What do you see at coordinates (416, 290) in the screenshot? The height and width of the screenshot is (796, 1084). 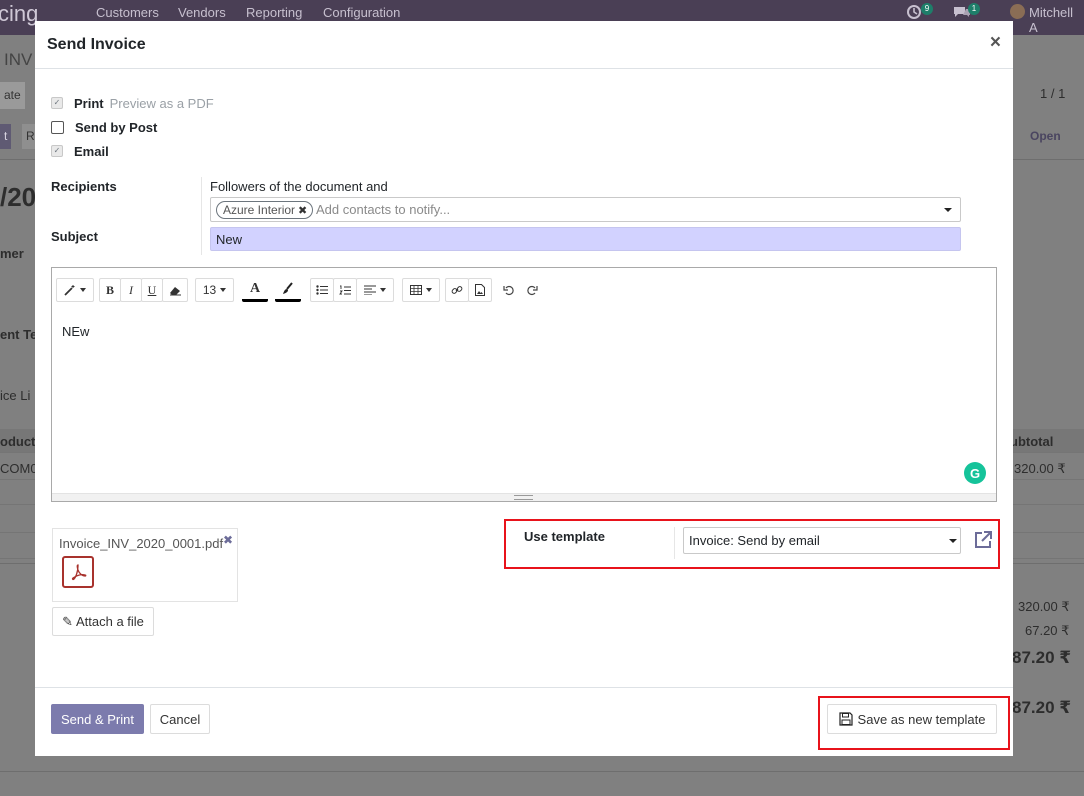 I see `table-icon` at bounding box center [416, 290].